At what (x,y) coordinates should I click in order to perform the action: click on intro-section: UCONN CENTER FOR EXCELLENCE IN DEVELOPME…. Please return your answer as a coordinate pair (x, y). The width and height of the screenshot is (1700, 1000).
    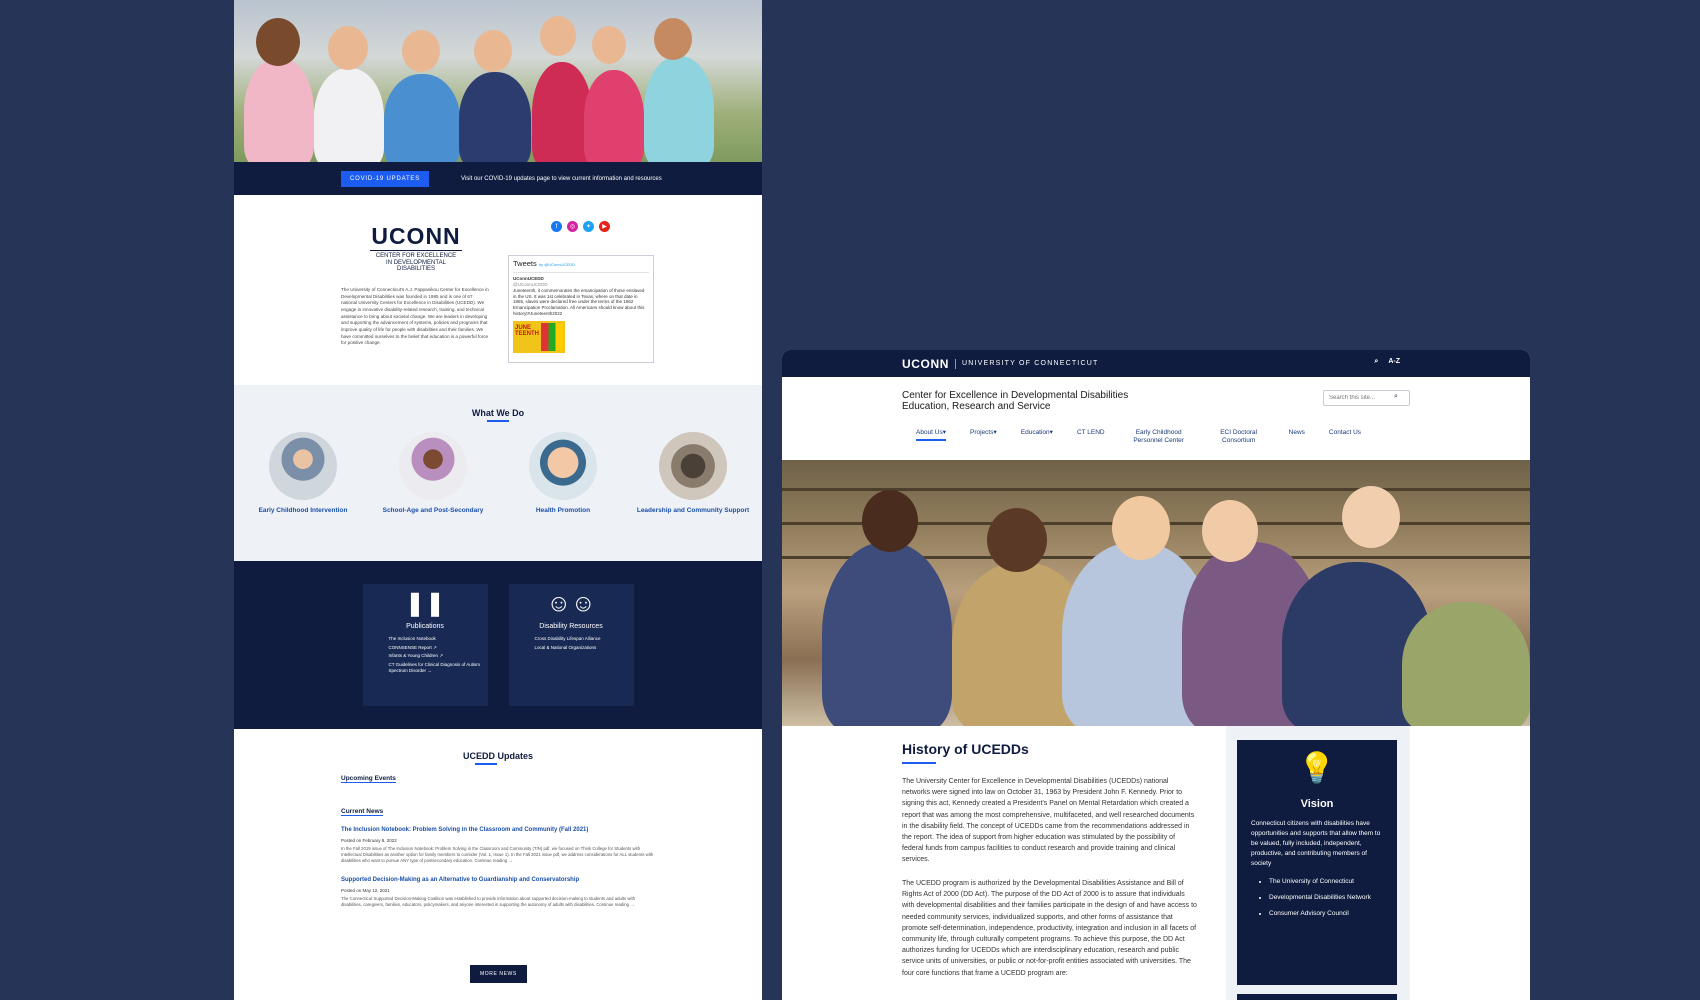
    Looking at the image, I should click on (498, 290).